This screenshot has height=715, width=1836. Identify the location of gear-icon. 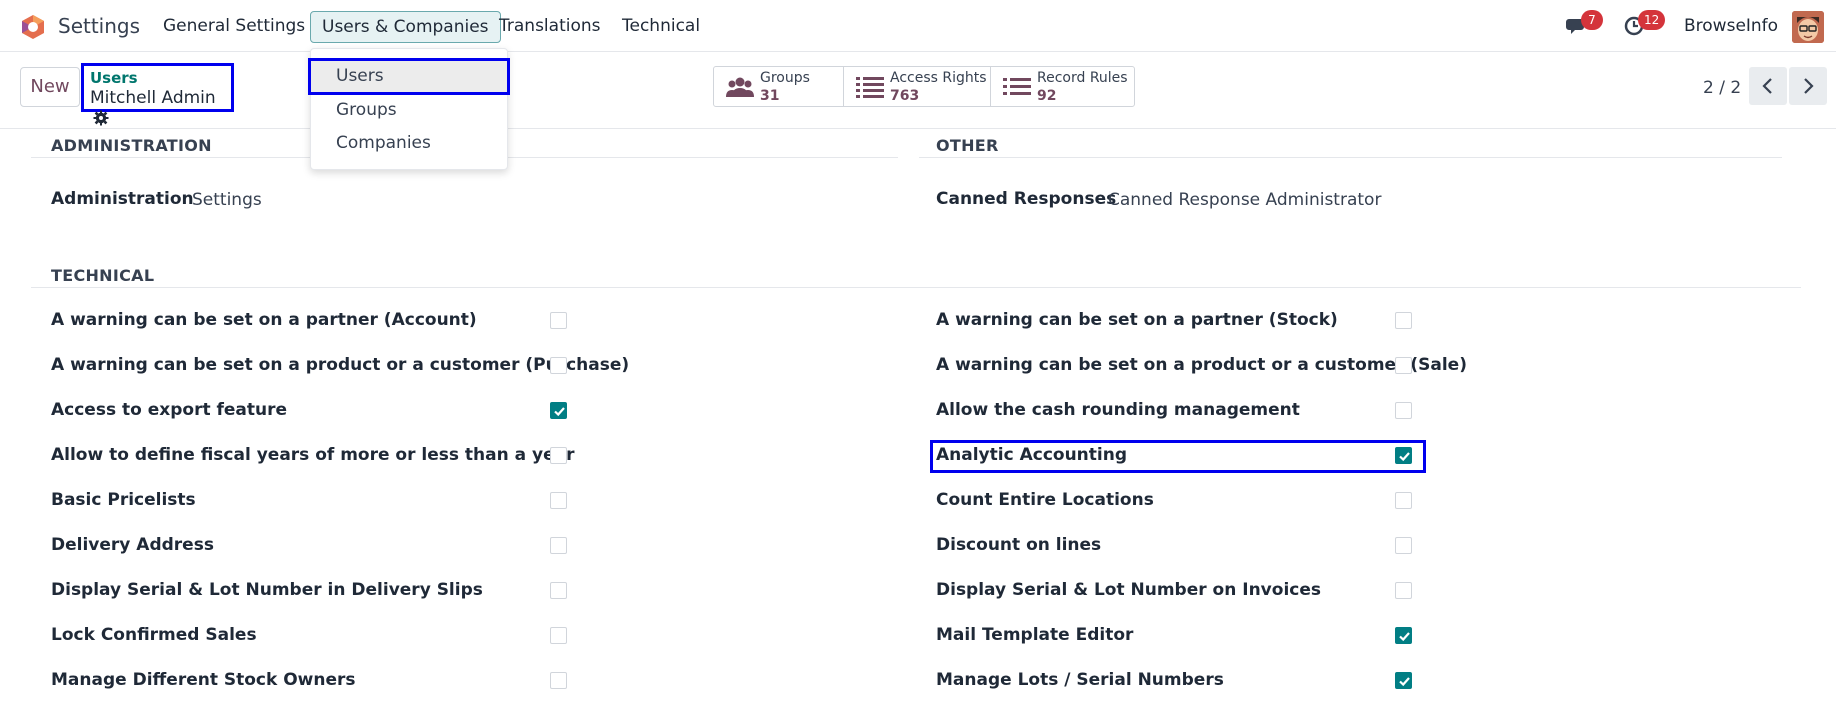
(101, 118).